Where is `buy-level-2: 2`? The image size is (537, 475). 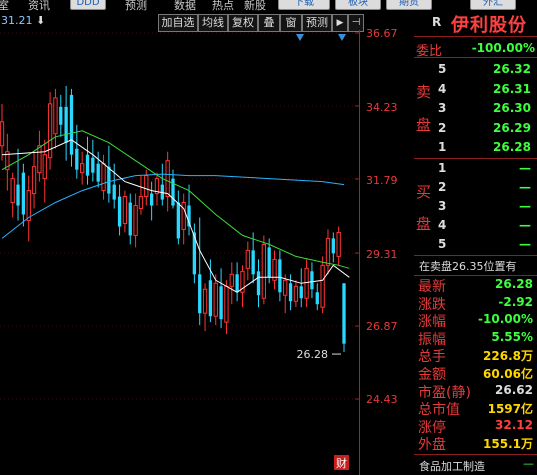
buy-level-2: 2 is located at coordinates (442, 187).